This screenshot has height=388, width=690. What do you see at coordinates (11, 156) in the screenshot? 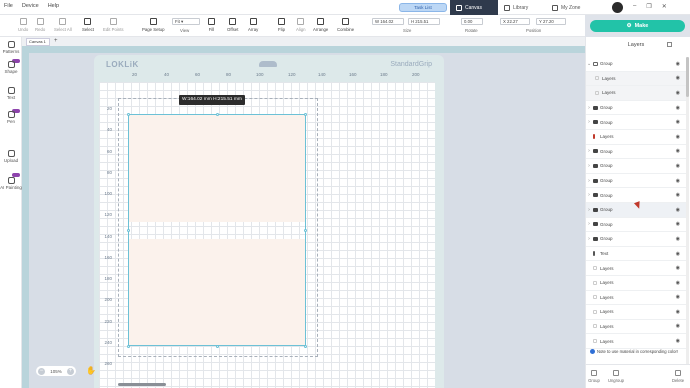
I see `rail-upload: Upload` at bounding box center [11, 156].